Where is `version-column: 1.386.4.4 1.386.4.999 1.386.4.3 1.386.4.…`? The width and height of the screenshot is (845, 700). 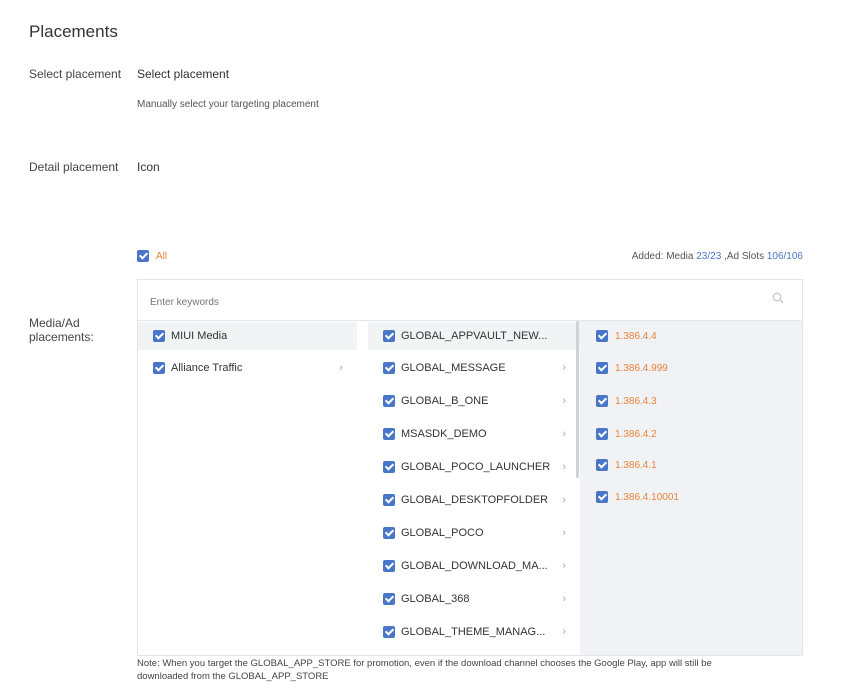 version-column: 1.386.4.4 1.386.4.999 1.386.4.3 1.386.4.… is located at coordinates (691, 488).